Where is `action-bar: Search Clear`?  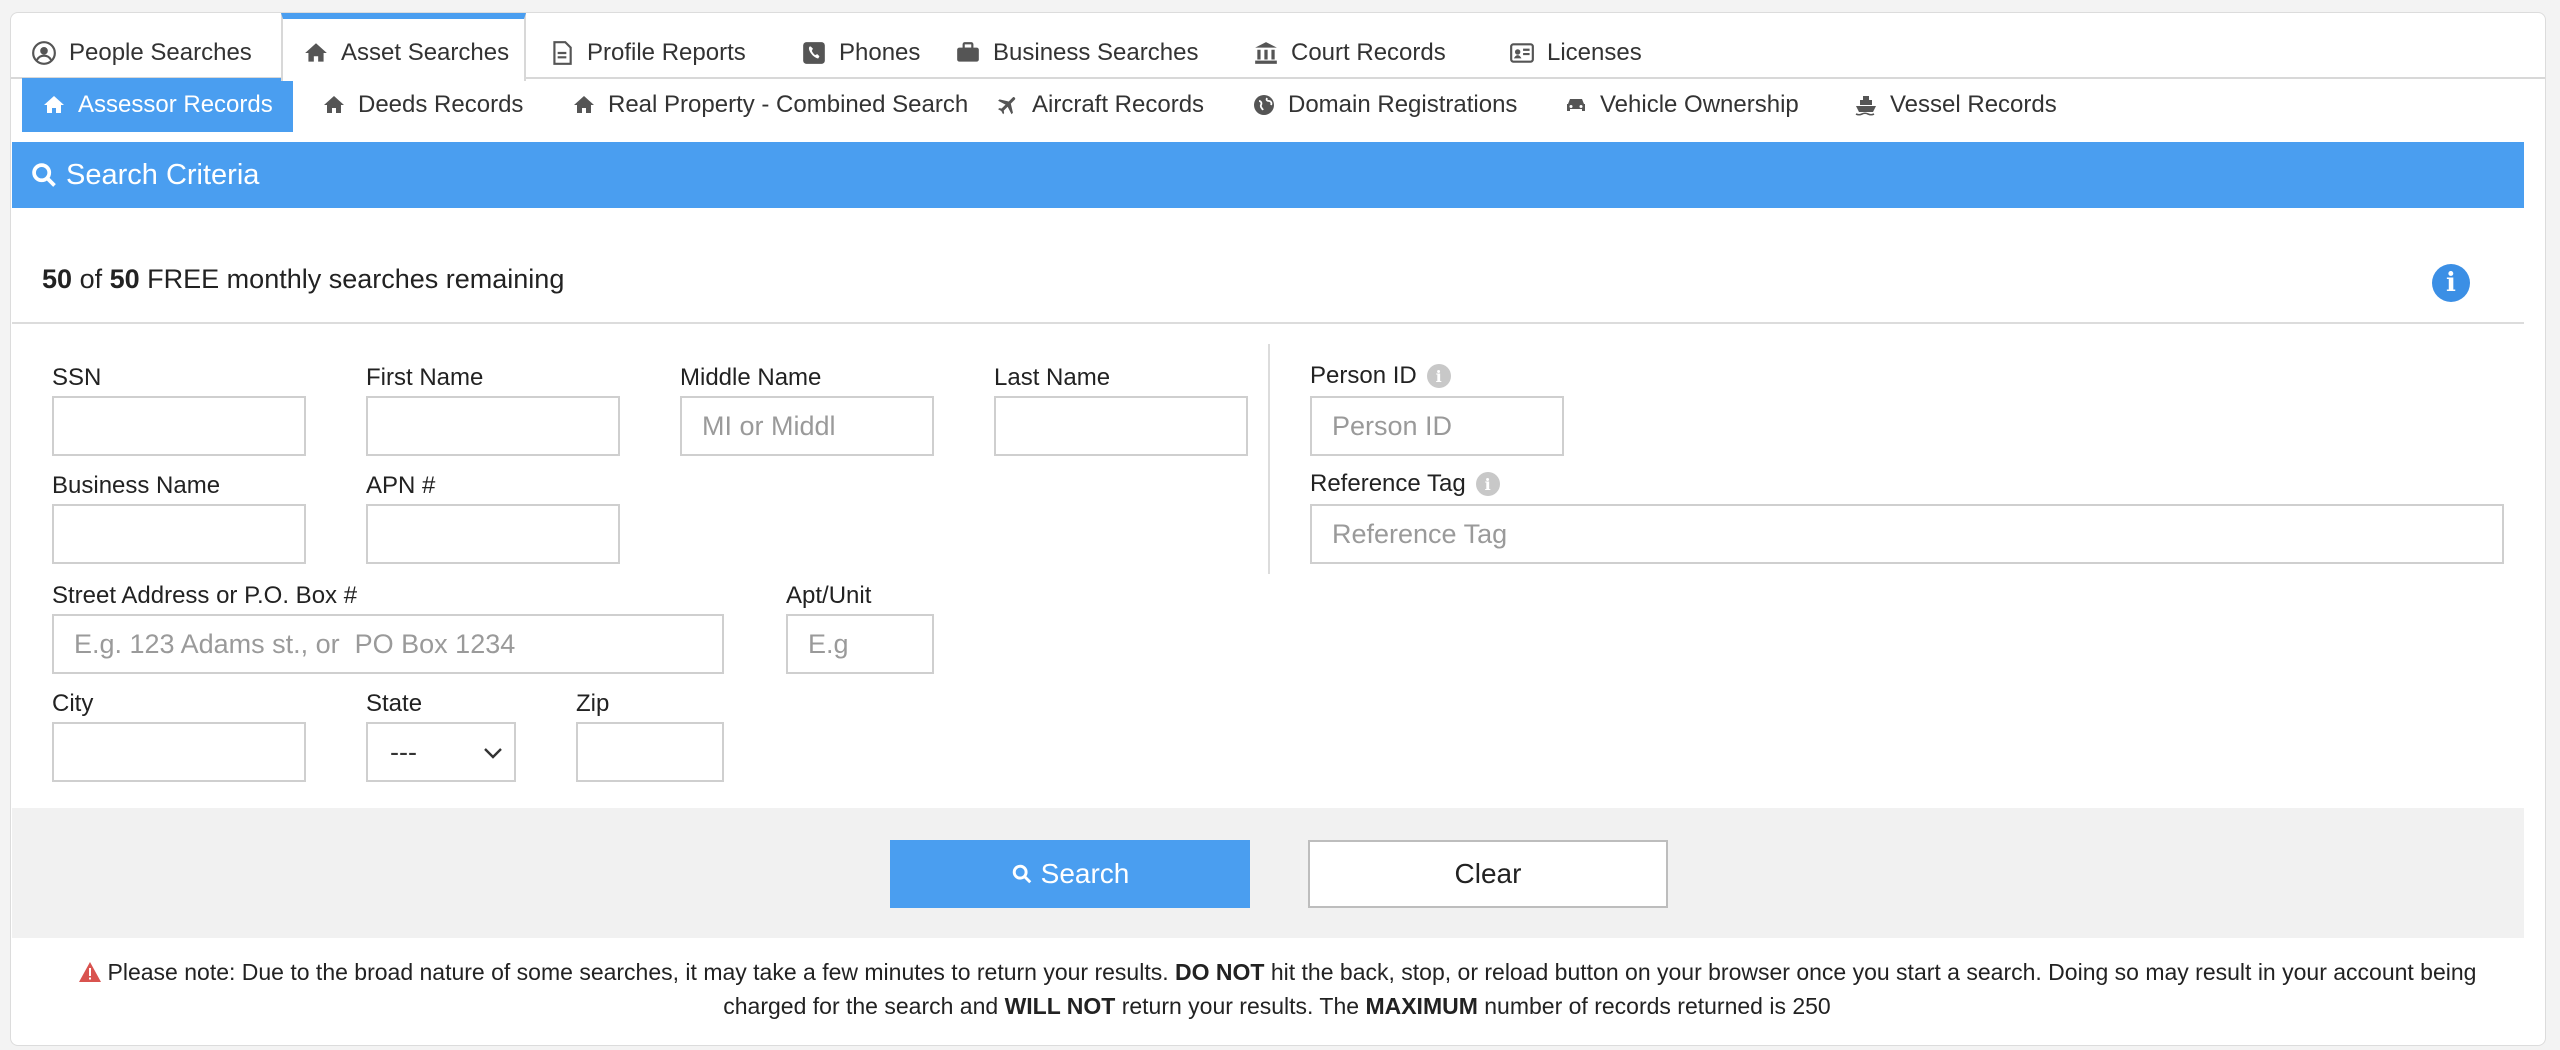
action-bar: Search Clear is located at coordinates (1268, 873).